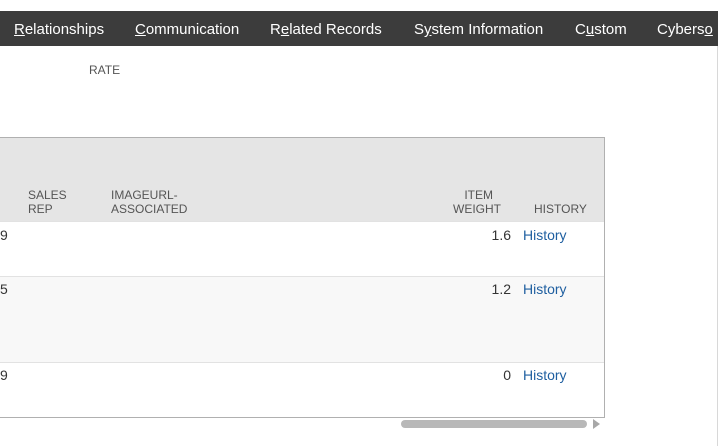 The height and width of the screenshot is (446, 718). What do you see at coordinates (560, 209) in the screenshot?
I see `header-history: HISTORY` at bounding box center [560, 209].